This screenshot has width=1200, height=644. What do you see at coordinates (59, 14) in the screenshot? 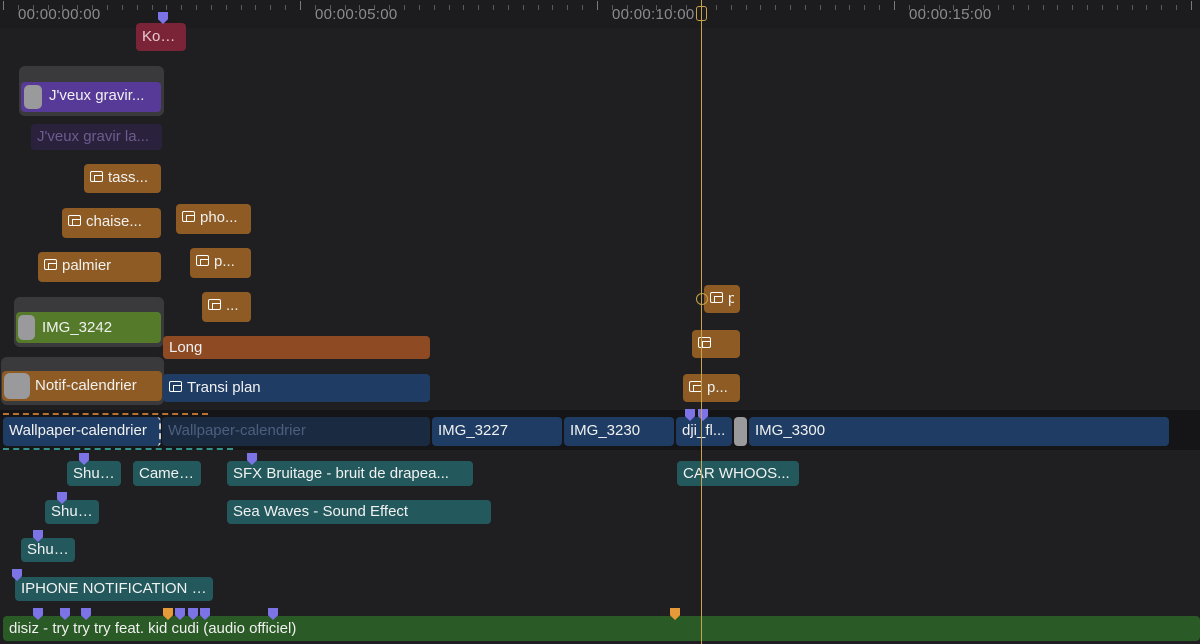
I see `timecode-0: 00:00:00:00` at bounding box center [59, 14].